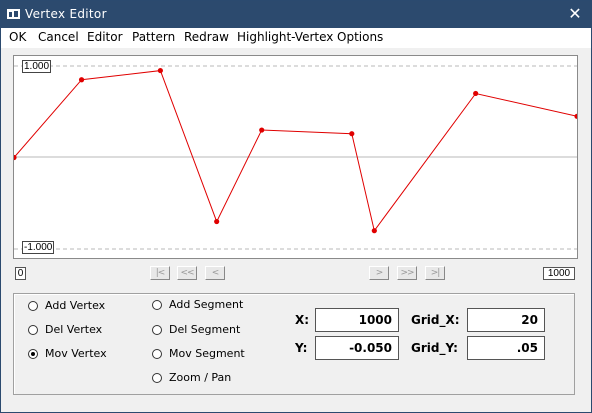  What do you see at coordinates (207, 353) in the screenshot?
I see `radio-label: Mov Segment` at bounding box center [207, 353].